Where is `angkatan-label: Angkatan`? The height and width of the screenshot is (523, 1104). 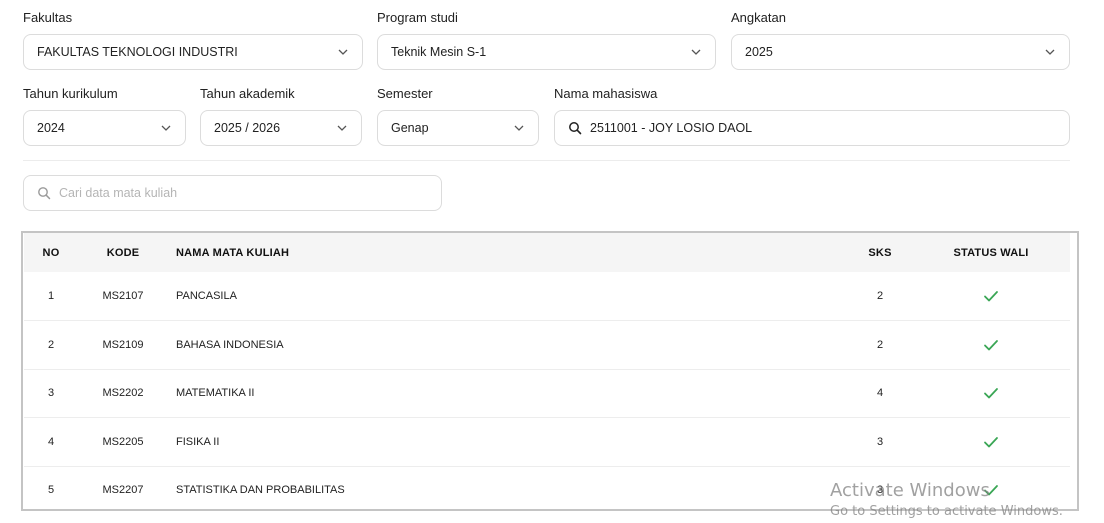 angkatan-label: Angkatan is located at coordinates (758, 17).